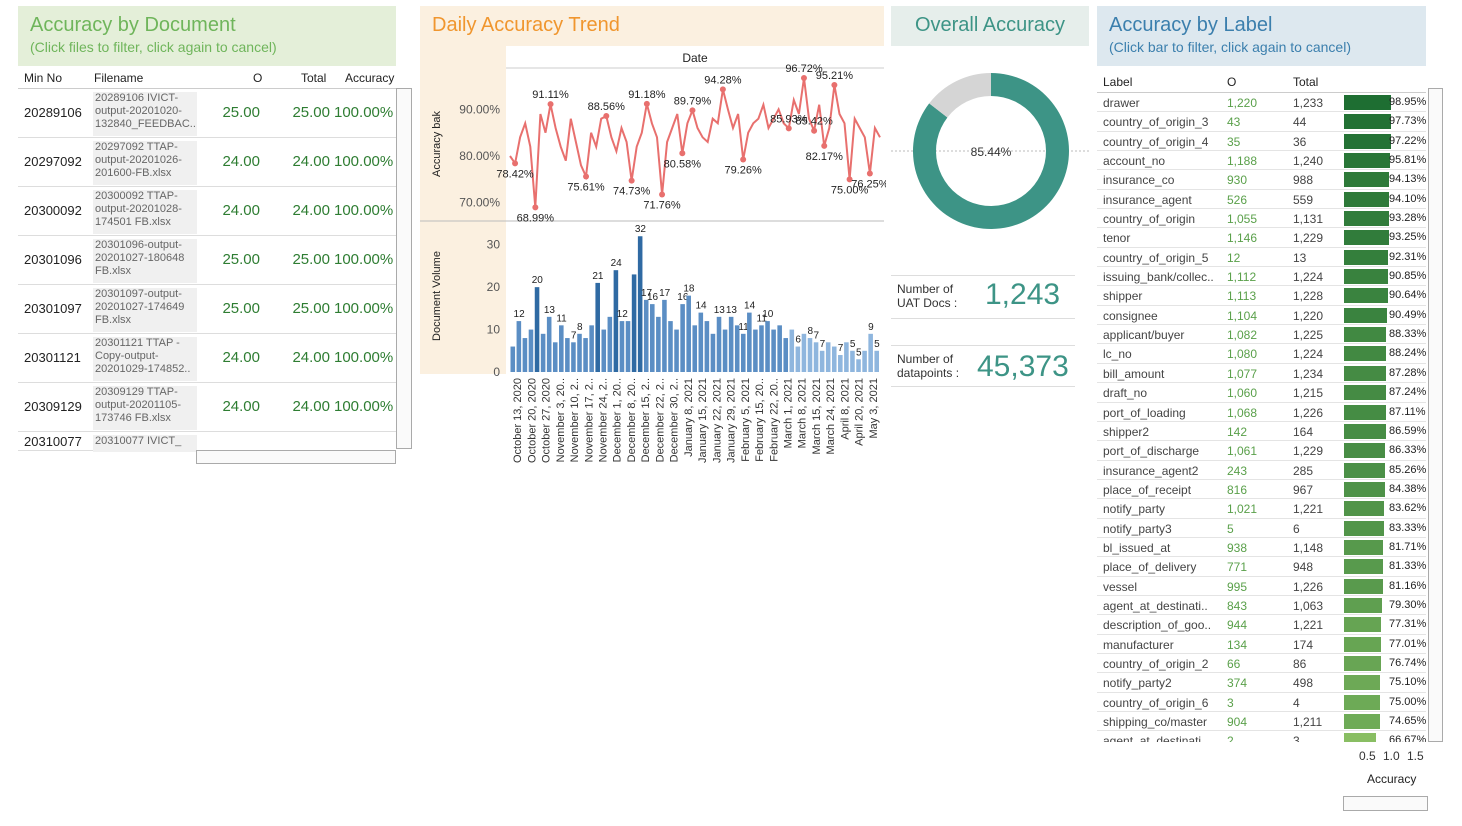 The height and width of the screenshot is (826, 1462). What do you see at coordinates (1261, 683) in the screenshot?
I see `label-table-row: notify_party2 374 498 75.10%` at bounding box center [1261, 683].